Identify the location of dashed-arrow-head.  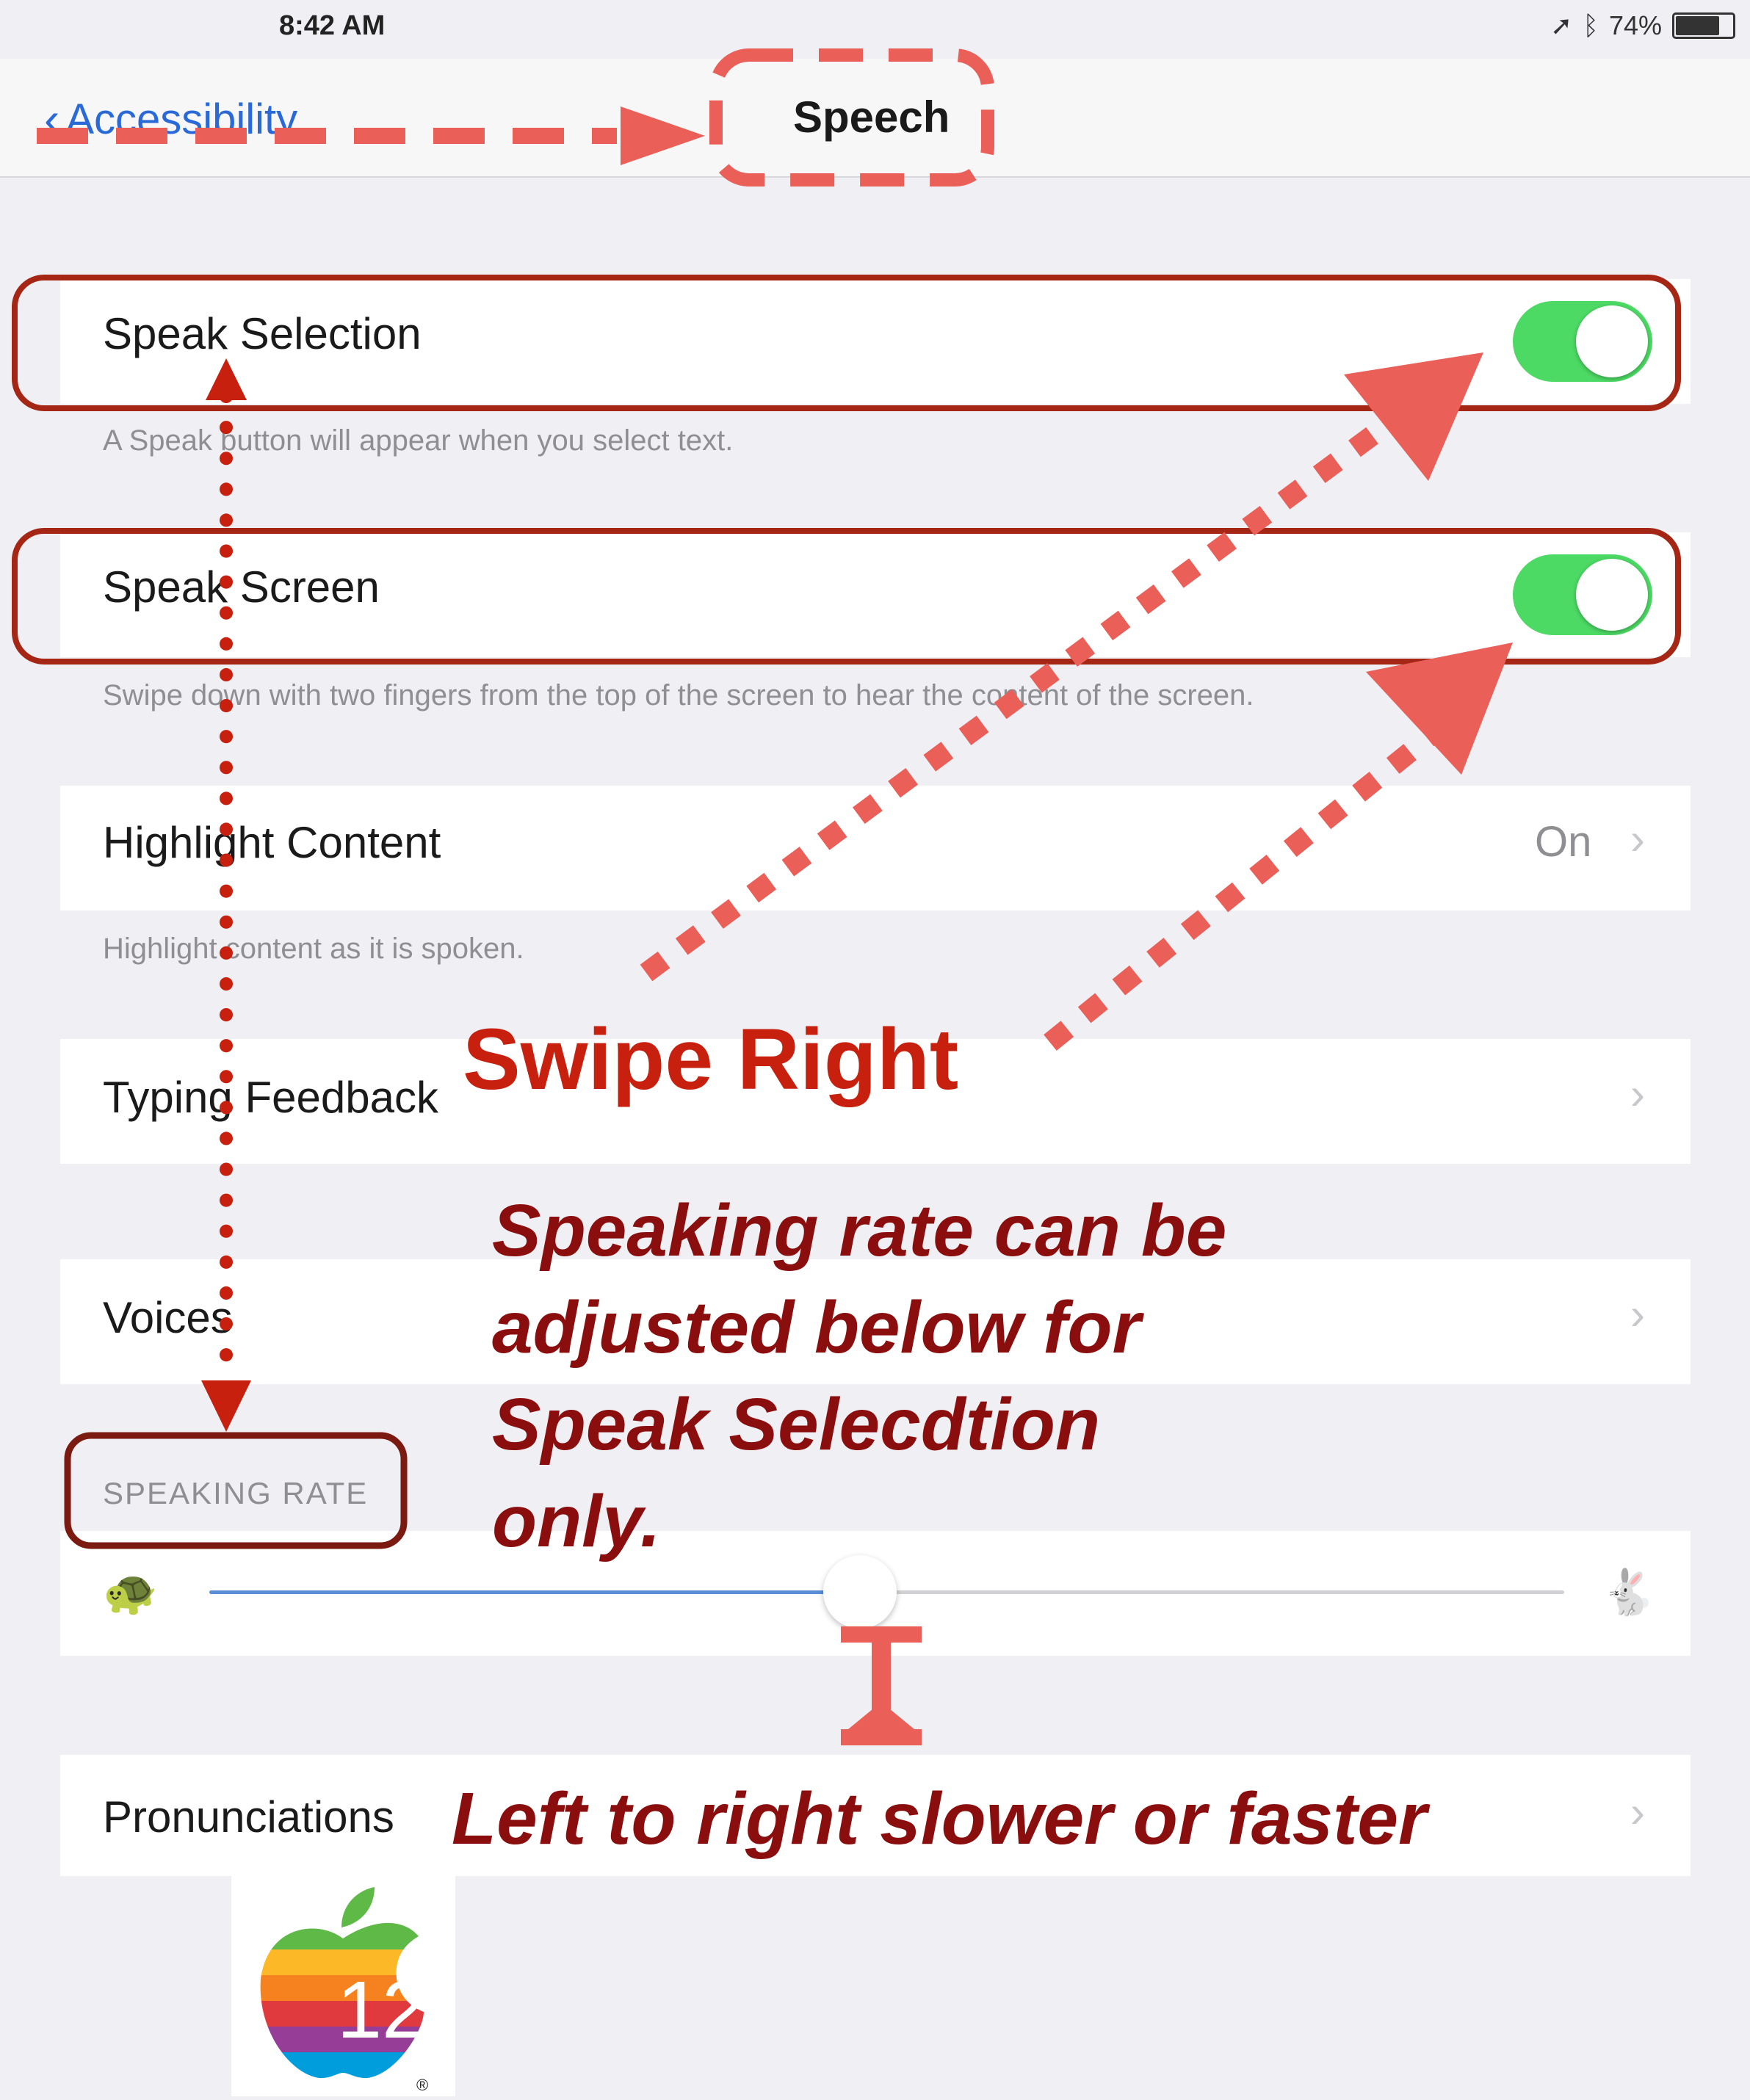
(663, 135).